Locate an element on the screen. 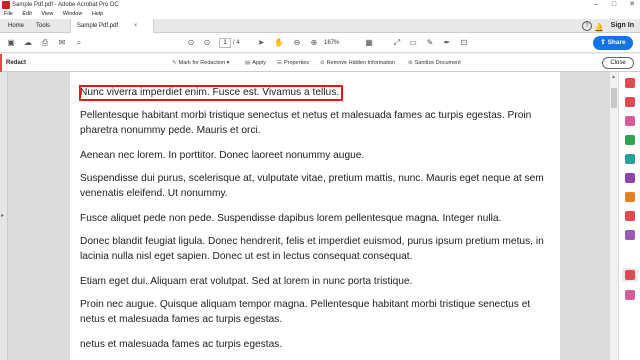 The height and width of the screenshot is (360, 640). redact-accent-bar is located at coordinates (1, 63).